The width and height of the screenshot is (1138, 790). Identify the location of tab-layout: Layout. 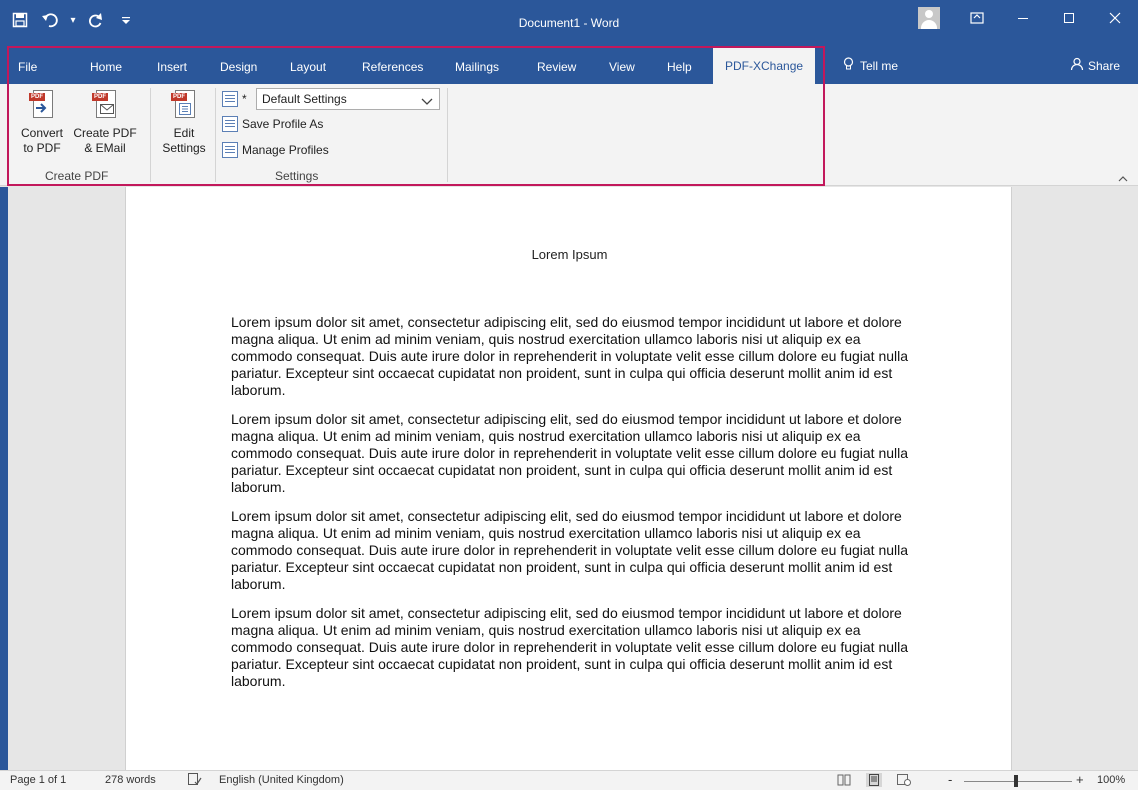
(308, 67).